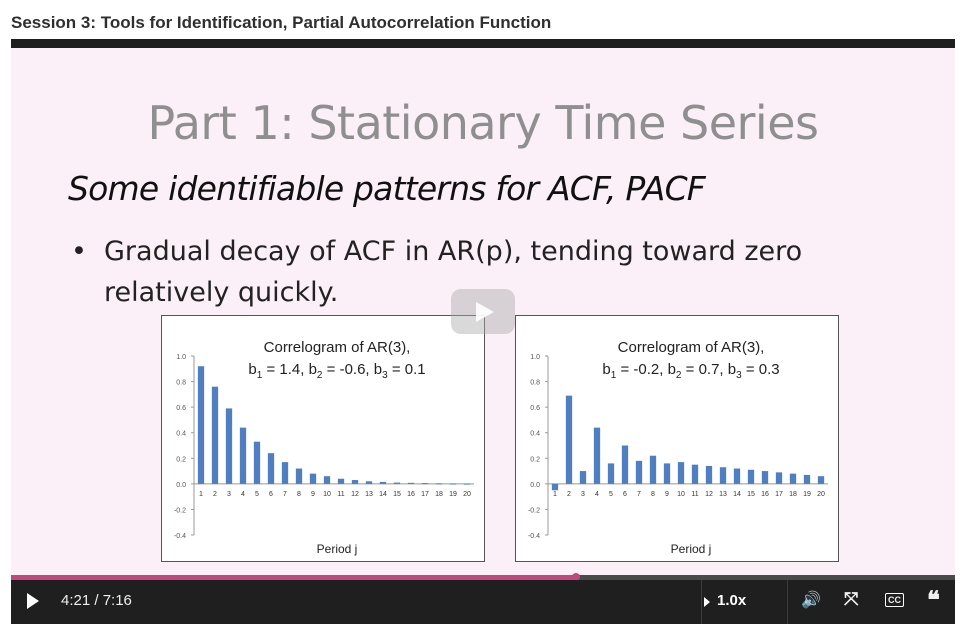  What do you see at coordinates (807, 494) in the screenshot?
I see `chart-2-x-tick-label: 19` at bounding box center [807, 494].